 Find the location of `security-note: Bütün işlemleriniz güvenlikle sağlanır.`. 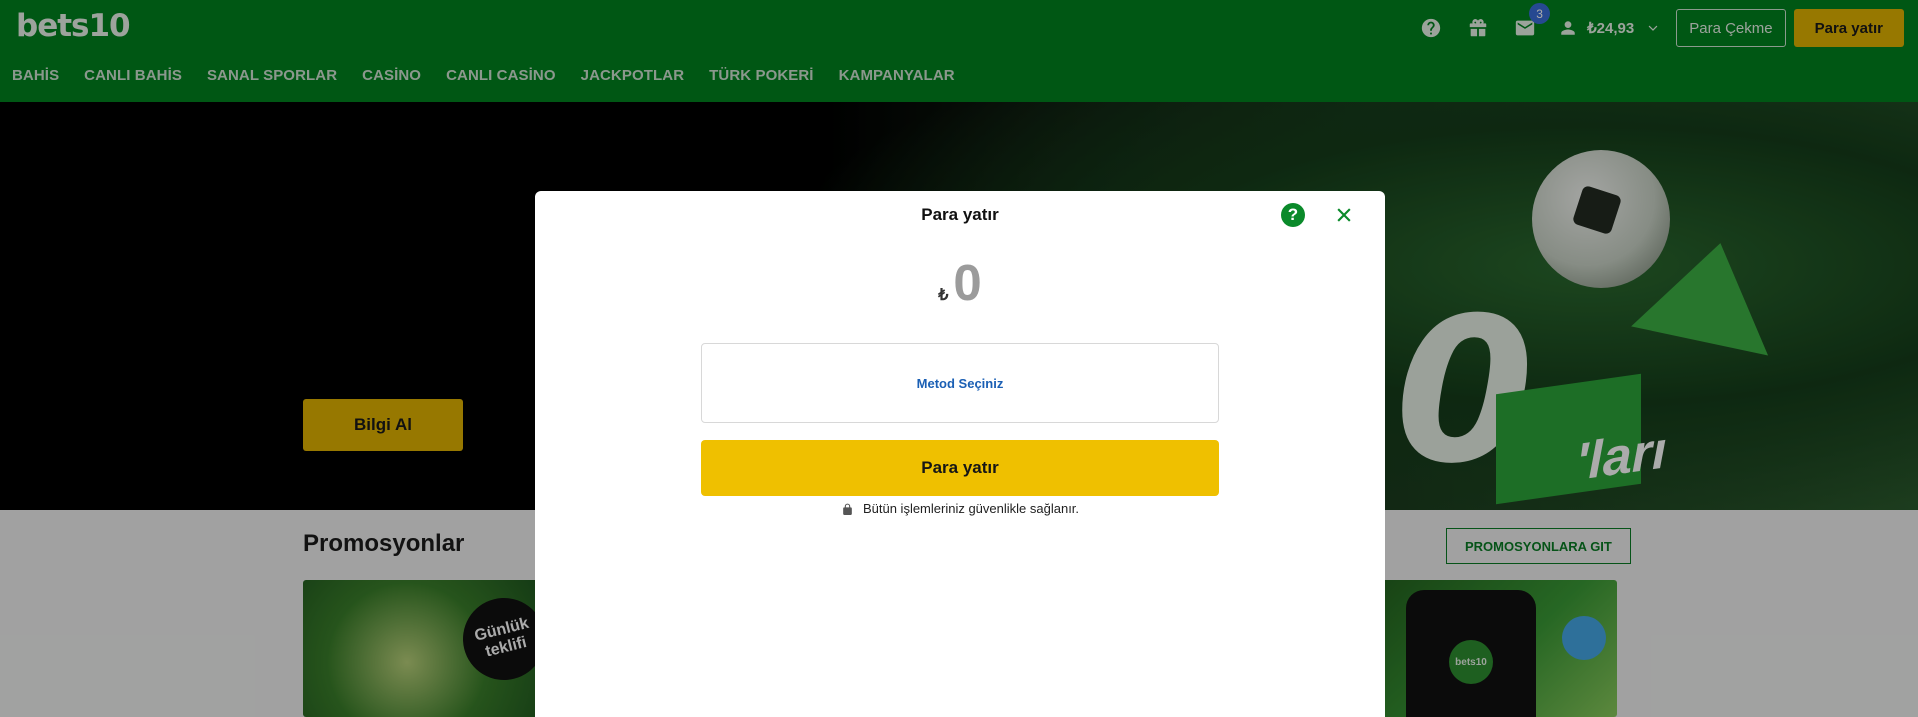

security-note: Bütün işlemleriniz güvenlikle sağlanır. is located at coordinates (960, 508).